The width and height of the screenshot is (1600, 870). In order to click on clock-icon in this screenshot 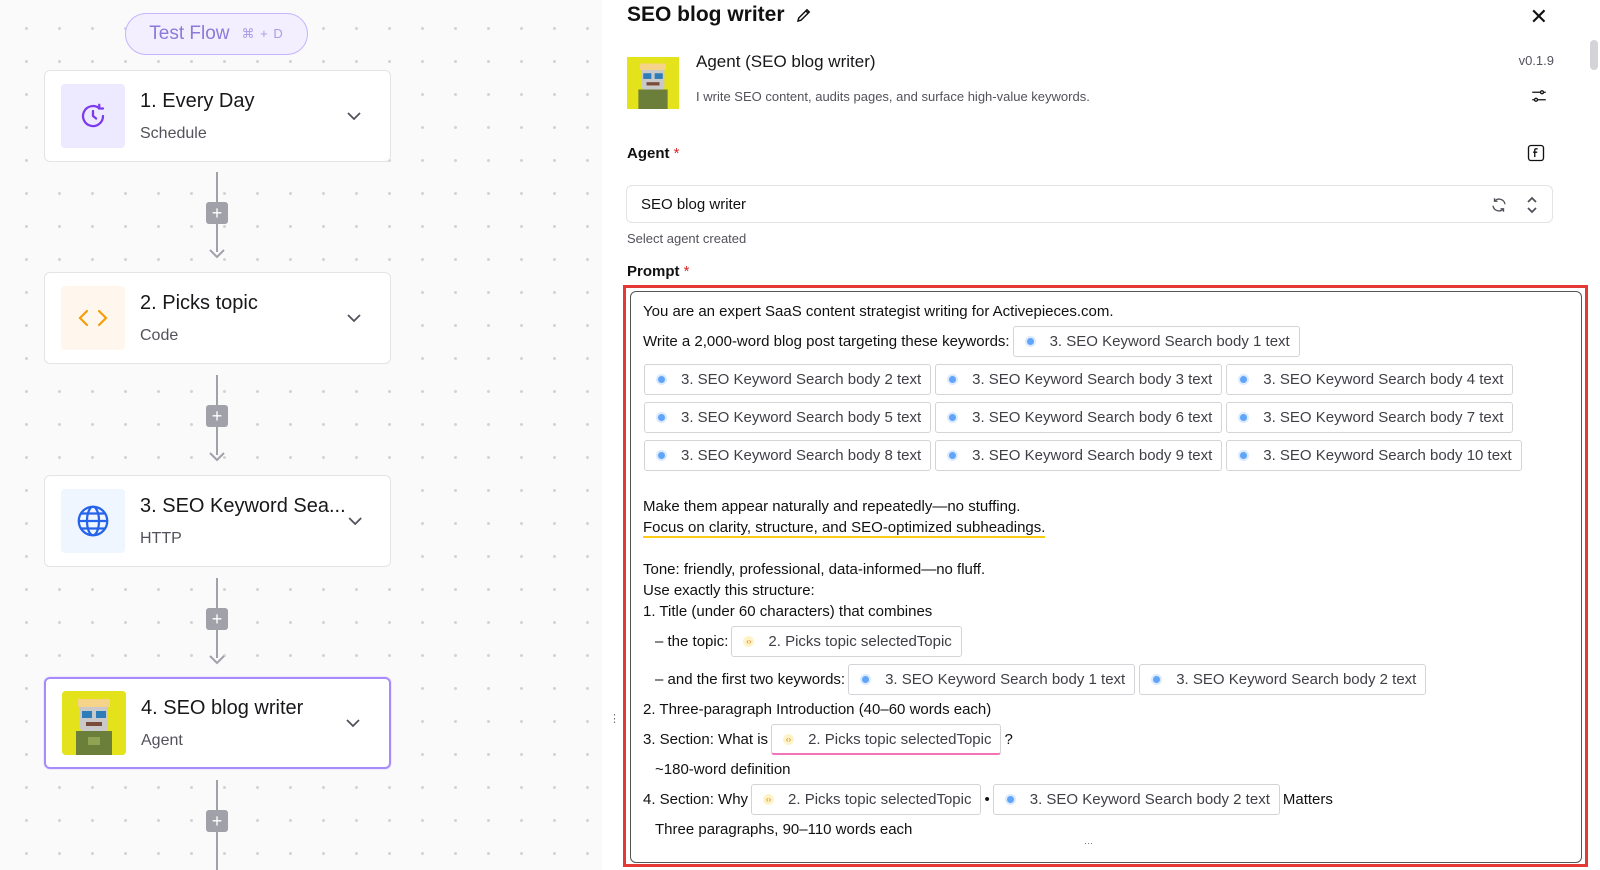, I will do `click(93, 116)`.